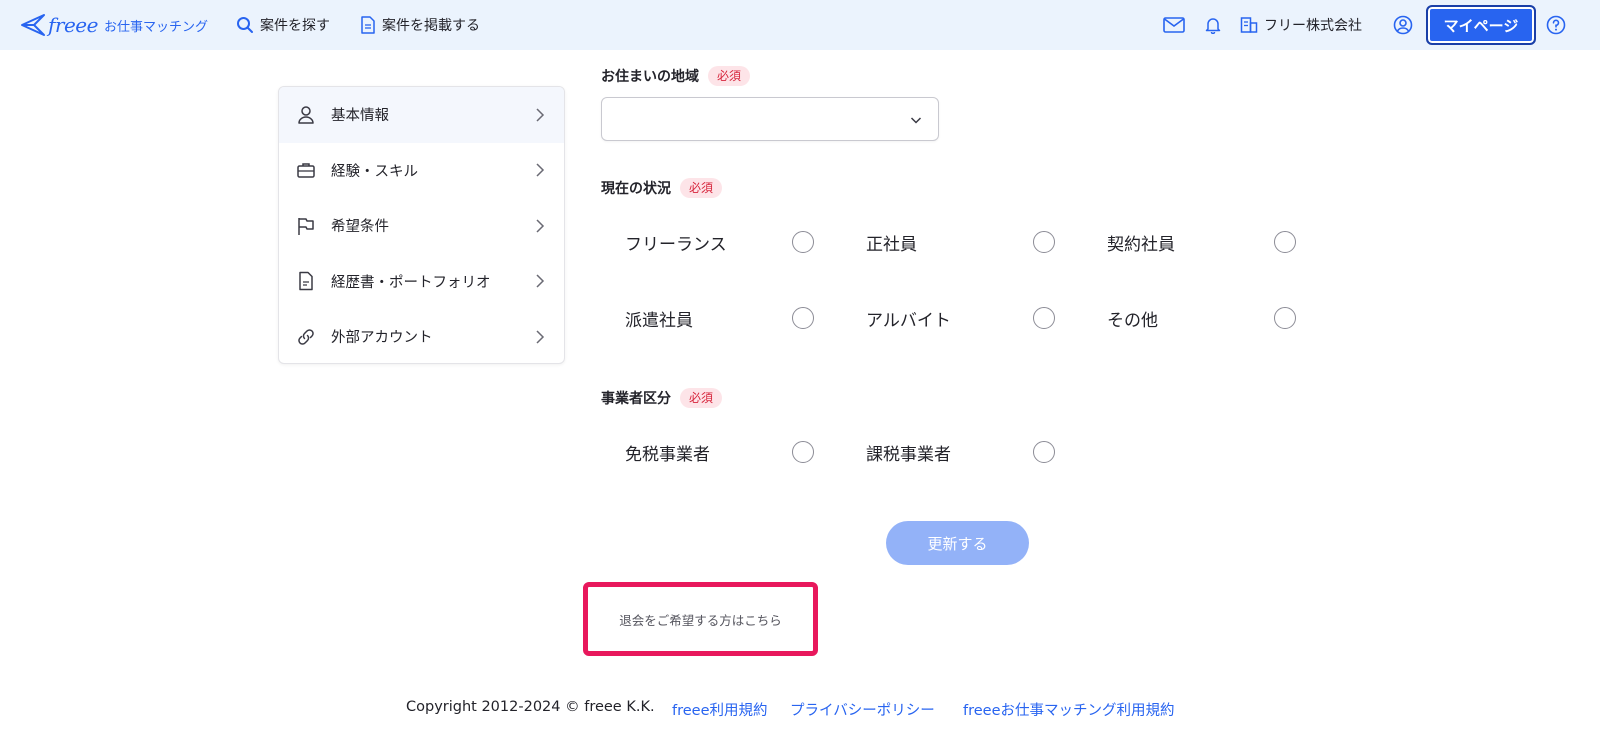 This screenshot has height=734, width=1600. I want to click on briefcase-icon, so click(306, 170).